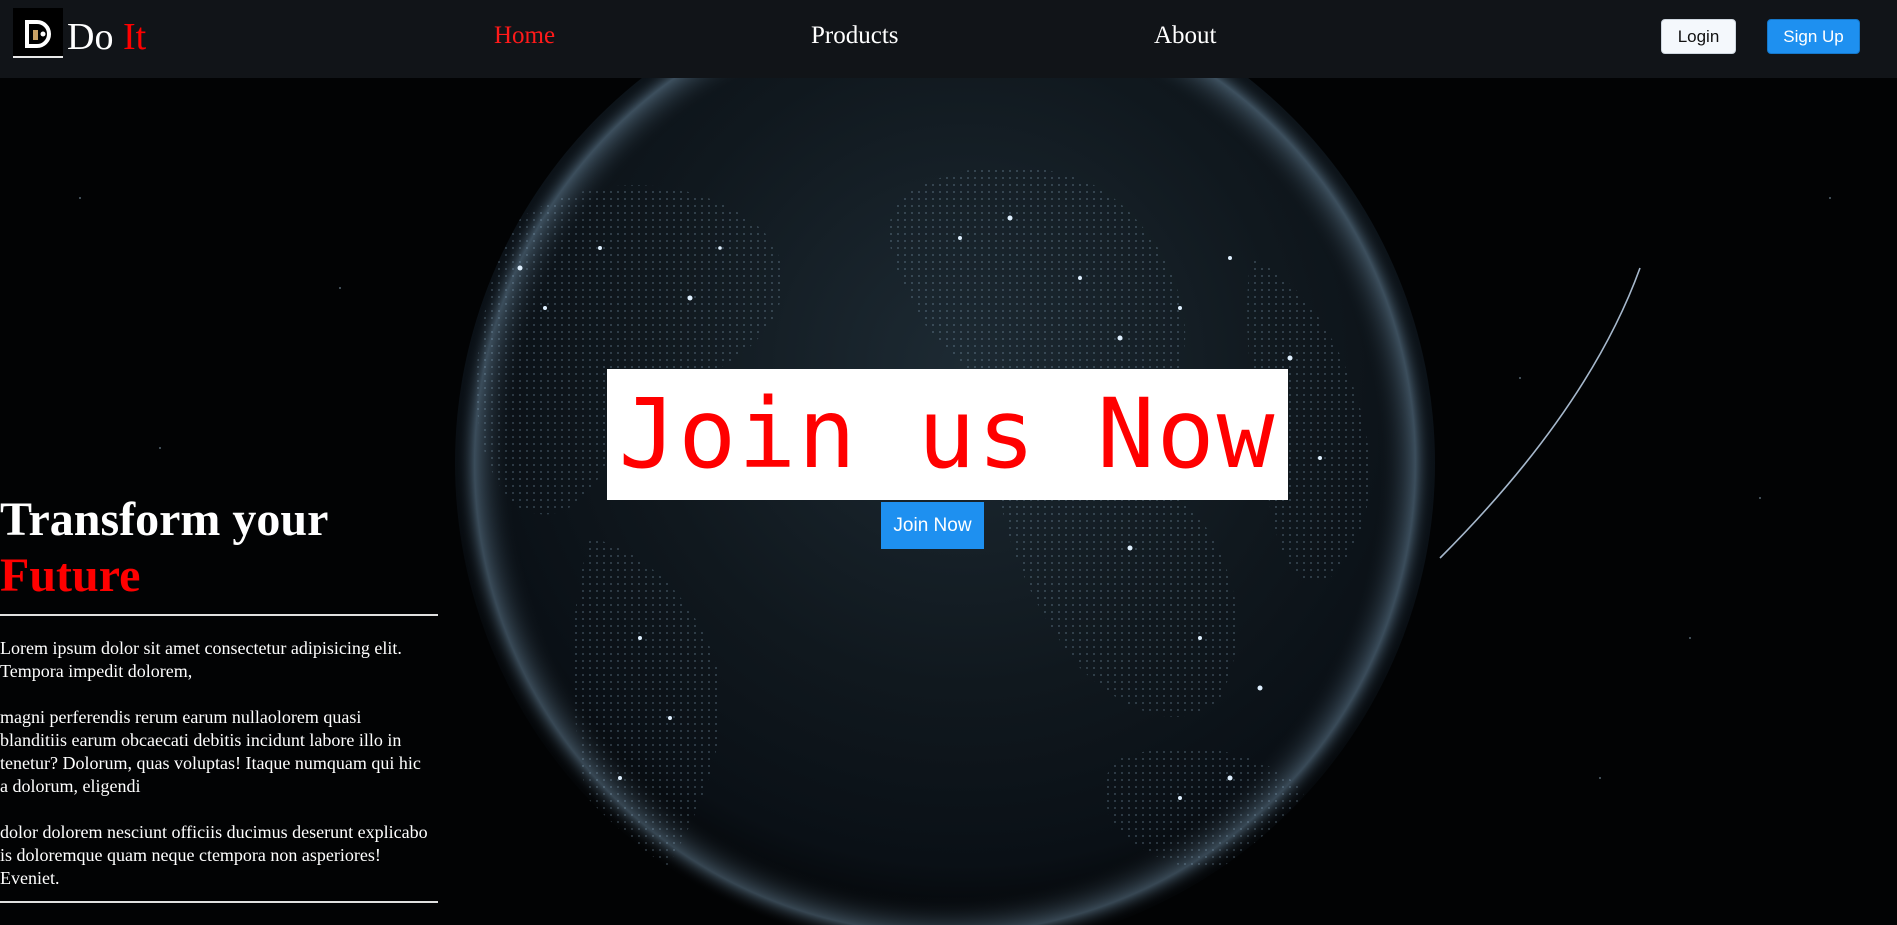 Image resolution: width=1897 pixels, height=925 pixels. Describe the element at coordinates (1813, 36) in the screenshot. I see `signup-button: Sign Up` at that location.